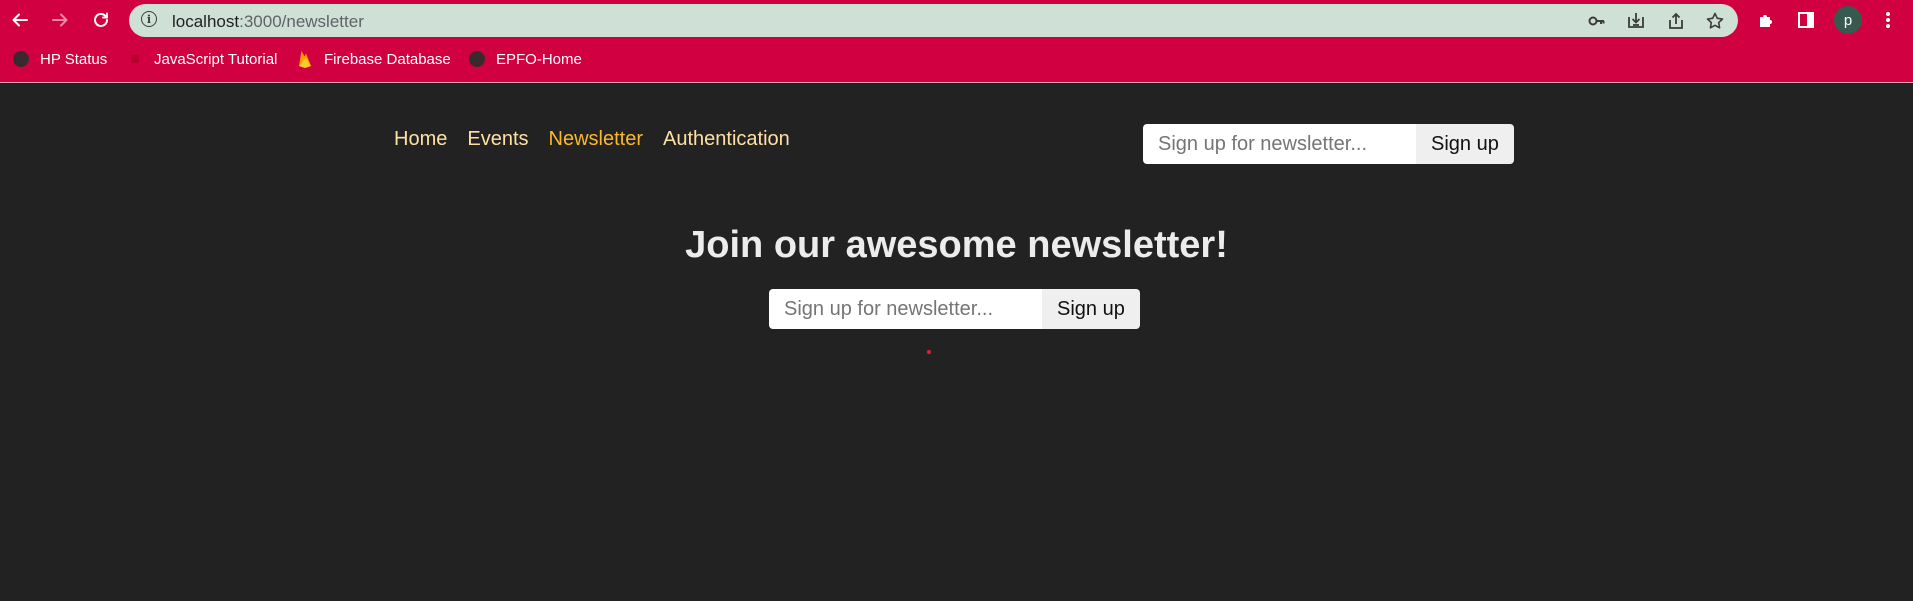 The image size is (1913, 601). I want to click on site-info-icon: i, so click(149, 19).